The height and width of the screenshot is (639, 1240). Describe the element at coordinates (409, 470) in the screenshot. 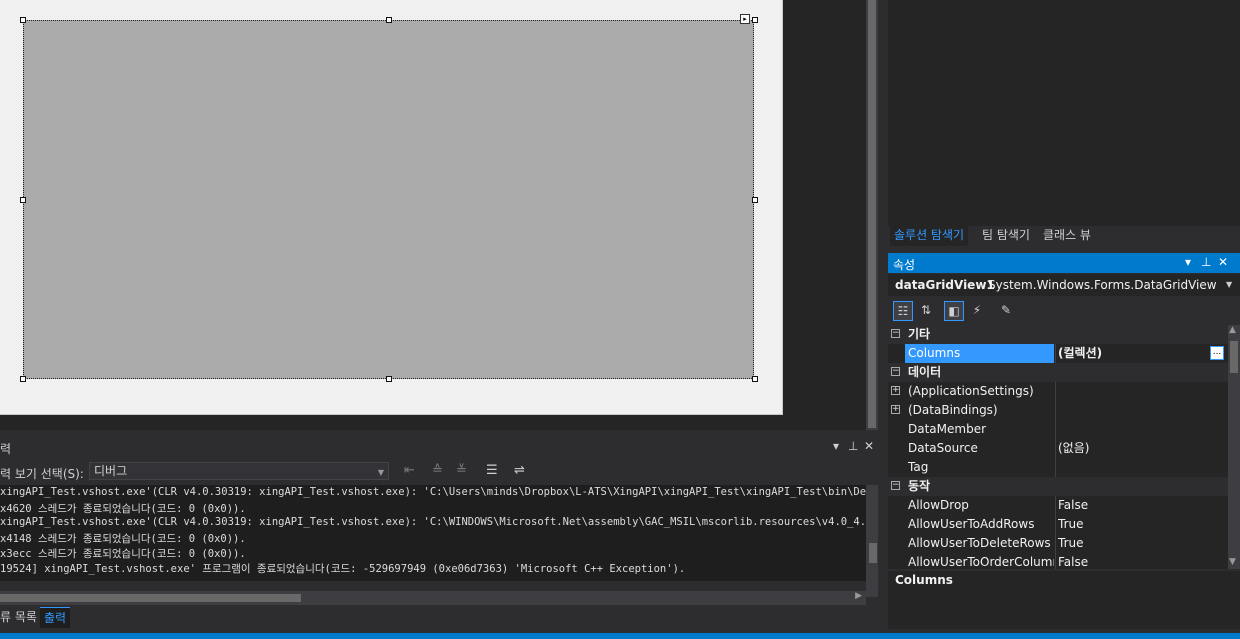

I see `find-message-icon: ⇤` at that location.